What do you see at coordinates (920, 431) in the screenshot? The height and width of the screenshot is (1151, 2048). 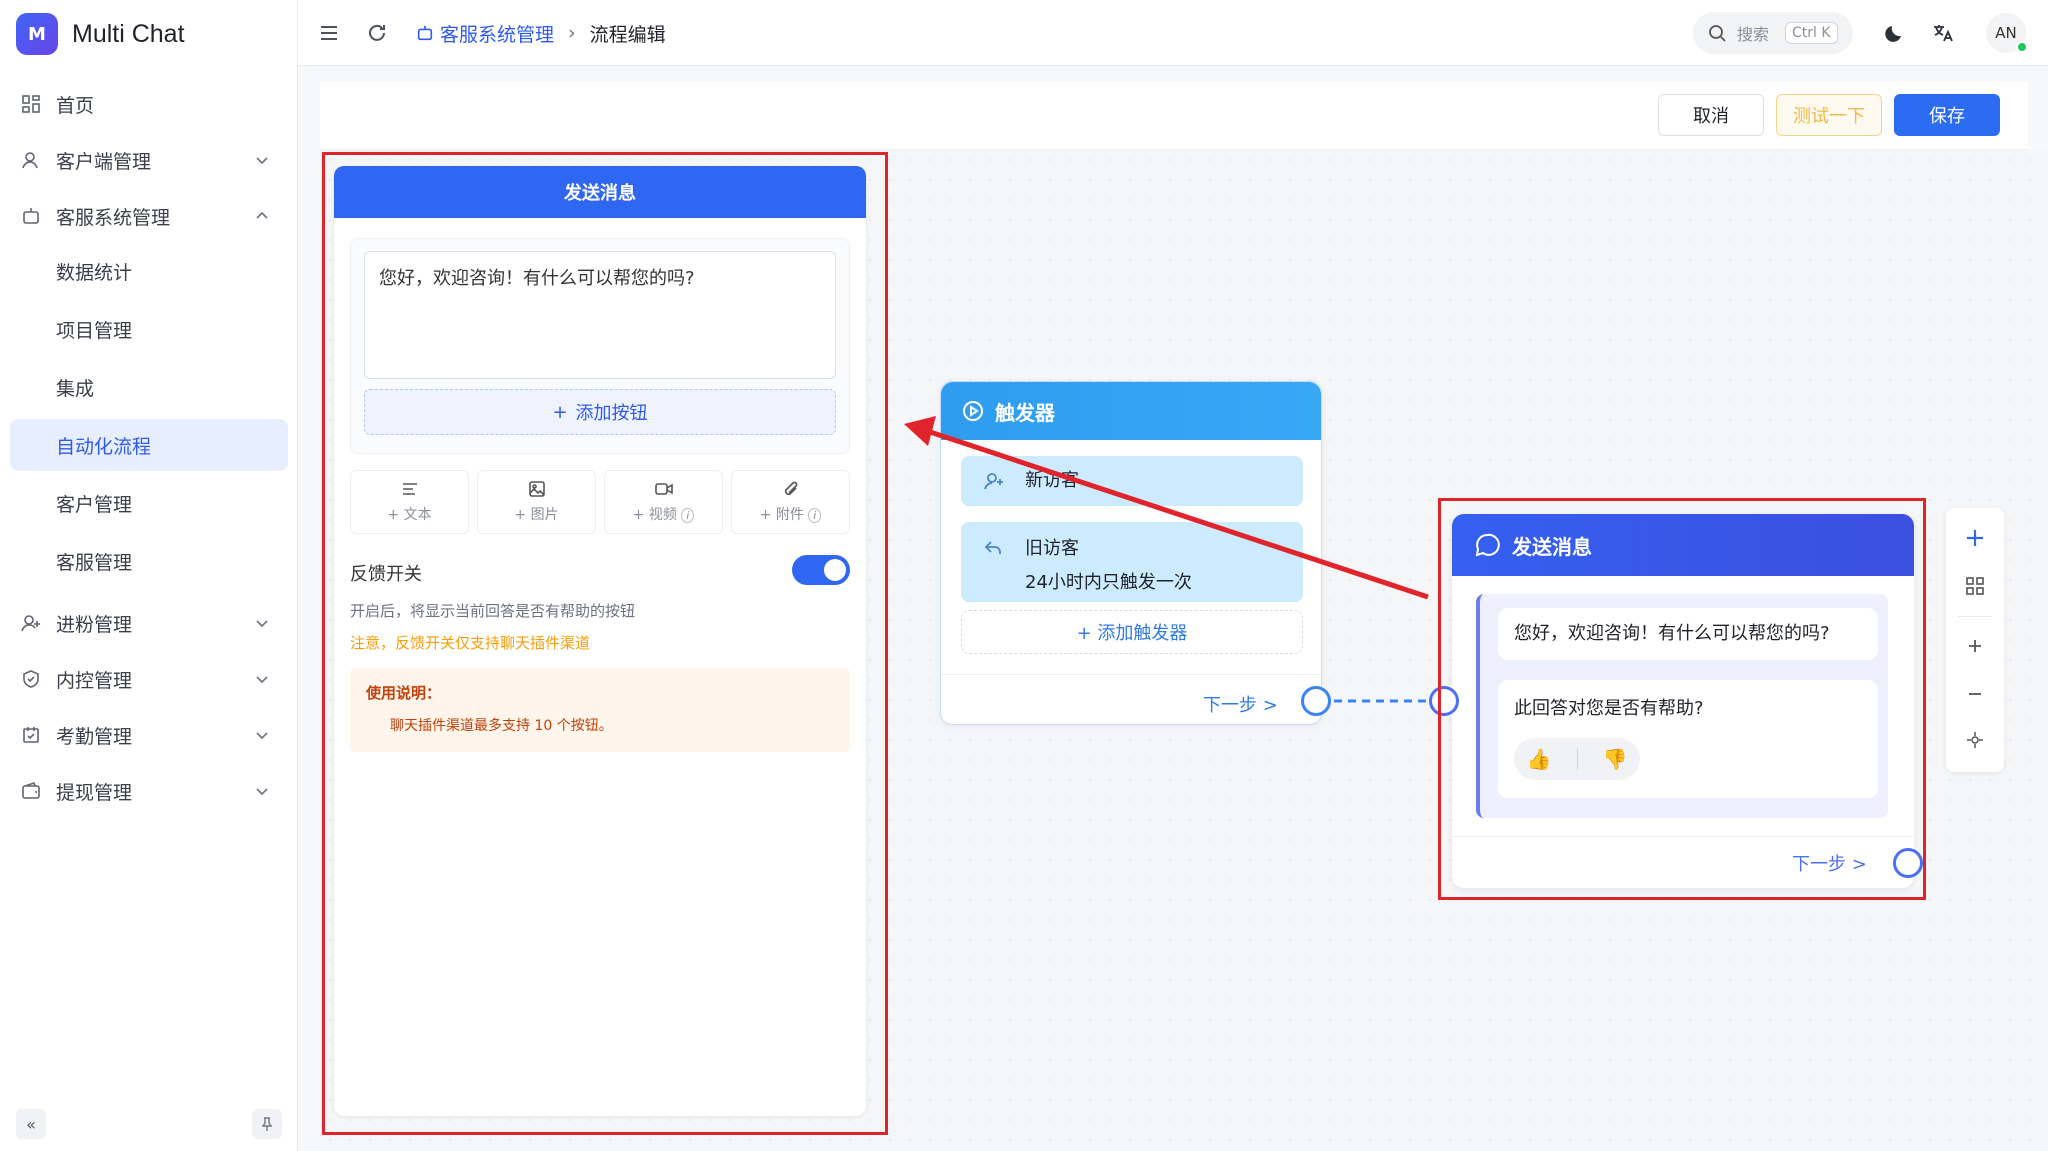 I see `annotation-arrow-head` at bounding box center [920, 431].